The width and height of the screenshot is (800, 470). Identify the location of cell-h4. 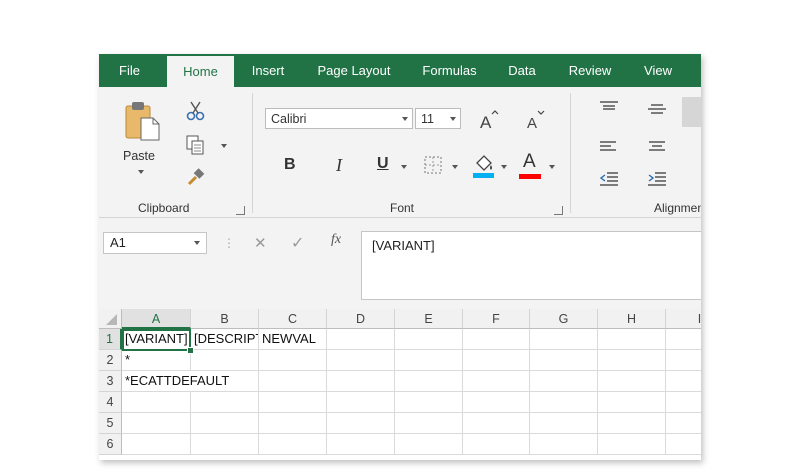
(632, 402).